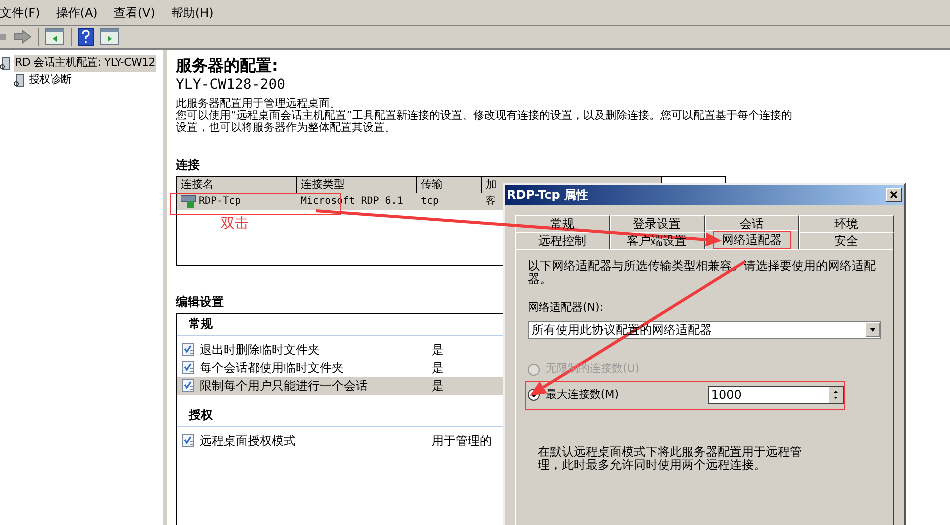 The height and width of the screenshot is (525, 950). I want to click on setting-name: 每个会话都使用临时文件夹, so click(272, 368).